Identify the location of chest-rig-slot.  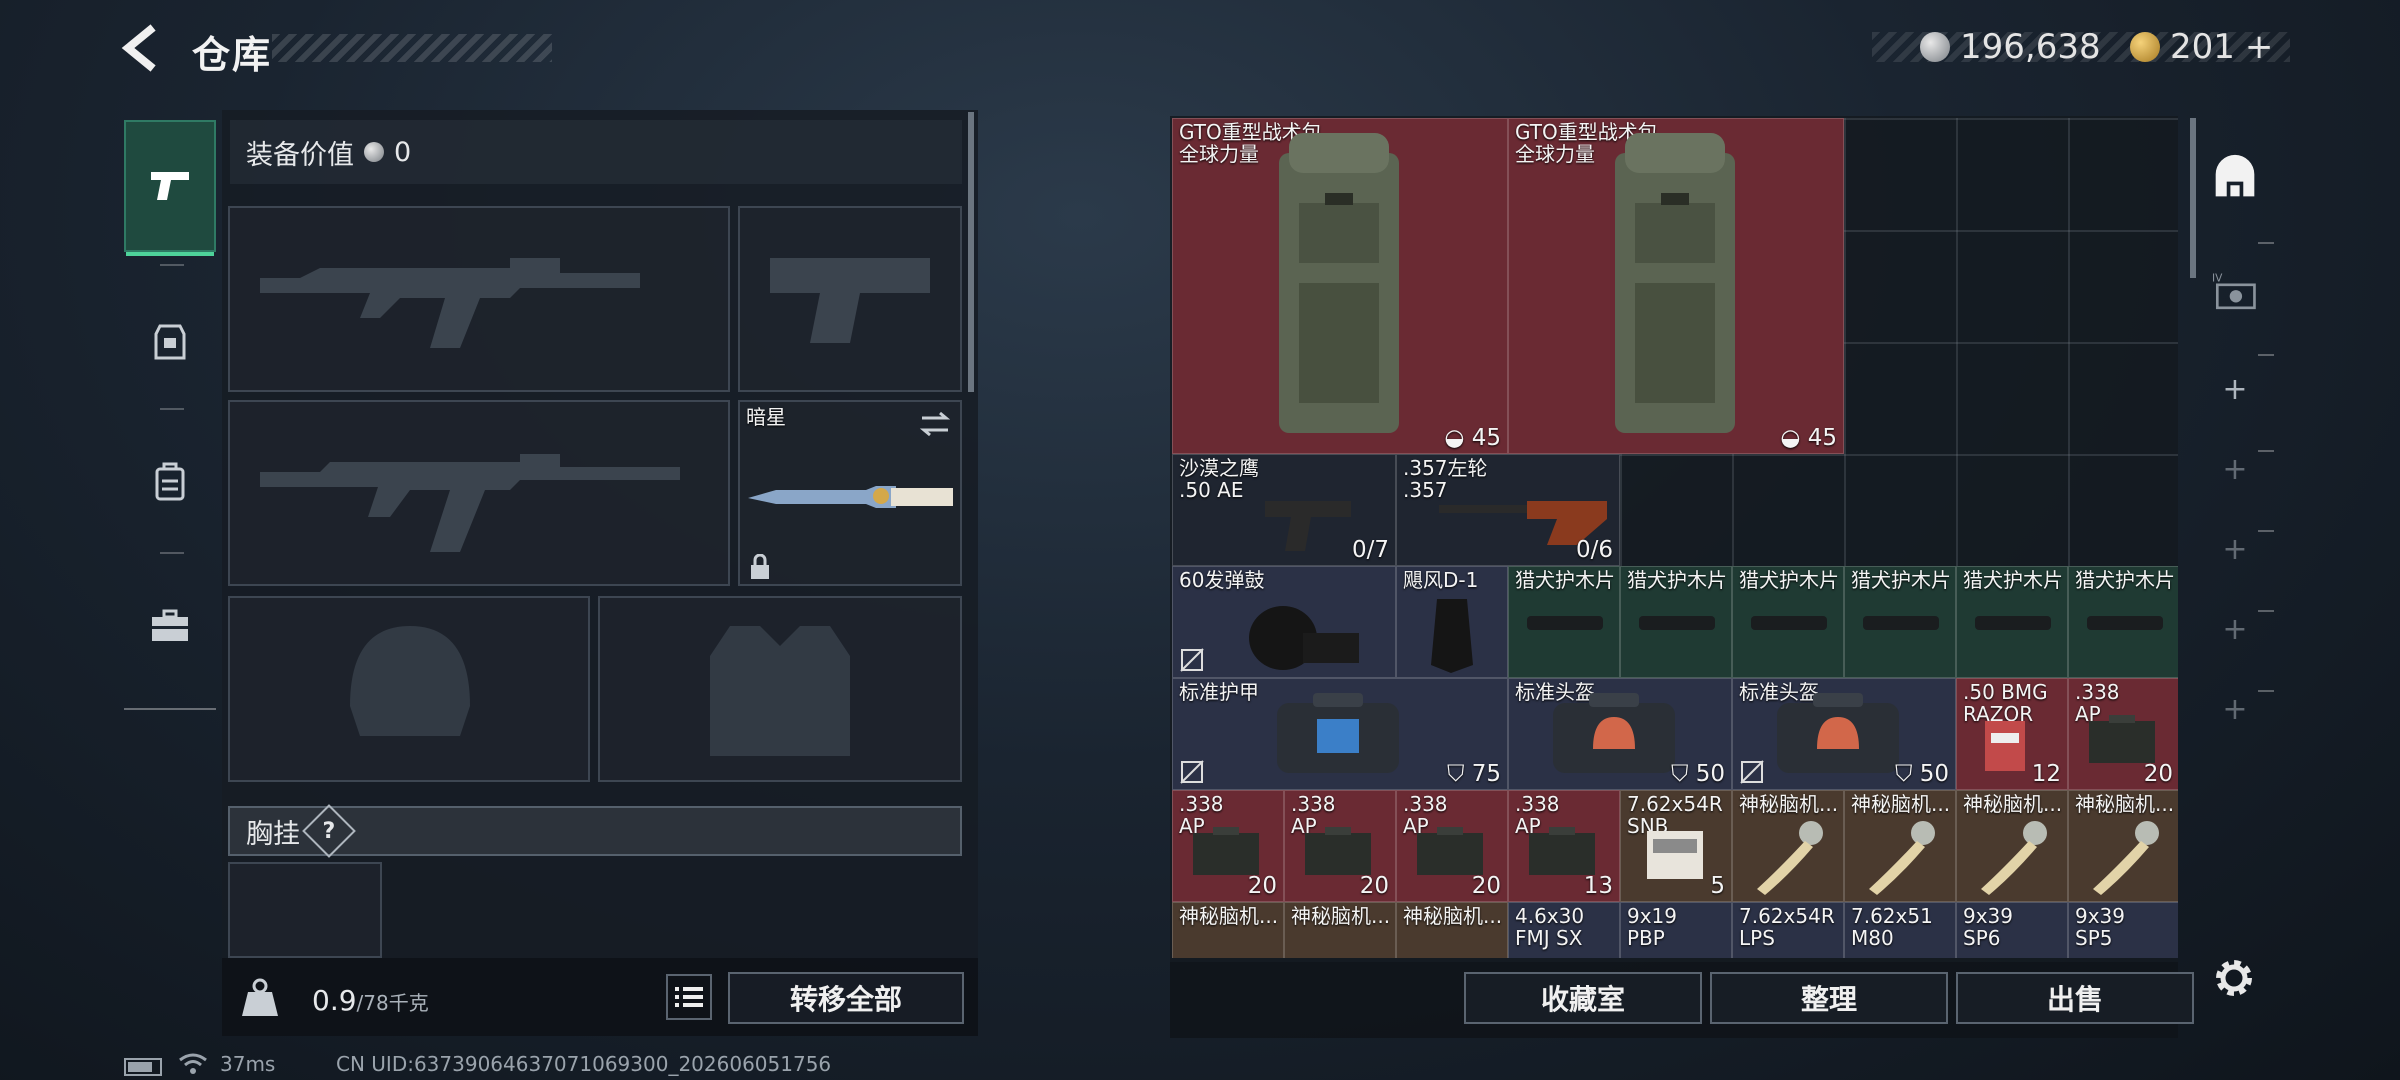
(305, 910).